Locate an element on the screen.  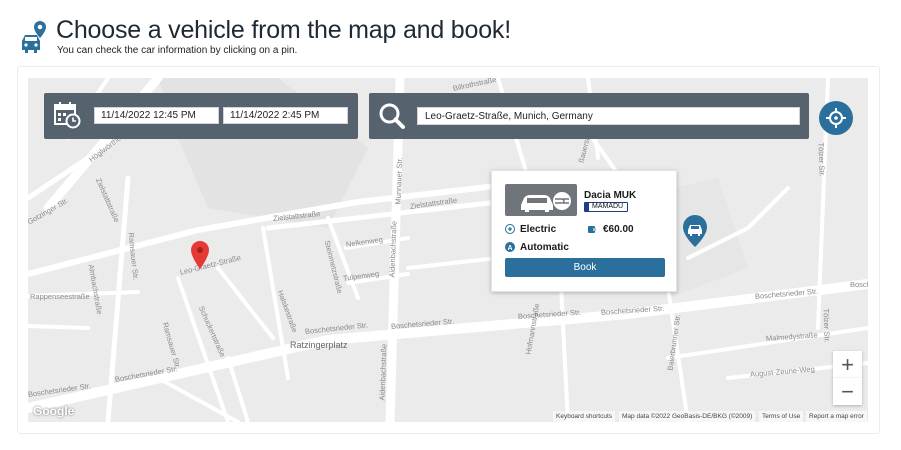
google-logo: Google is located at coordinates (54, 411).